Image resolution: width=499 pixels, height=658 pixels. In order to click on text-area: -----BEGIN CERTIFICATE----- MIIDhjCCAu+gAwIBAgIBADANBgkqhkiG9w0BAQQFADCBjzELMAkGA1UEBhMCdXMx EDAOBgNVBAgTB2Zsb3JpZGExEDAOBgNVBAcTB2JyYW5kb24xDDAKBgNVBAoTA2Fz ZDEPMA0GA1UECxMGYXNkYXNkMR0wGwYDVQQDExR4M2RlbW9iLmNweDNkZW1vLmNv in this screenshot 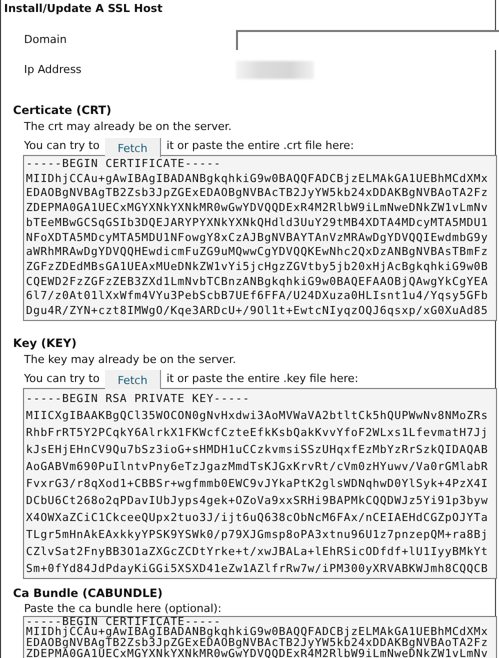, I will do `click(260, 637)`.